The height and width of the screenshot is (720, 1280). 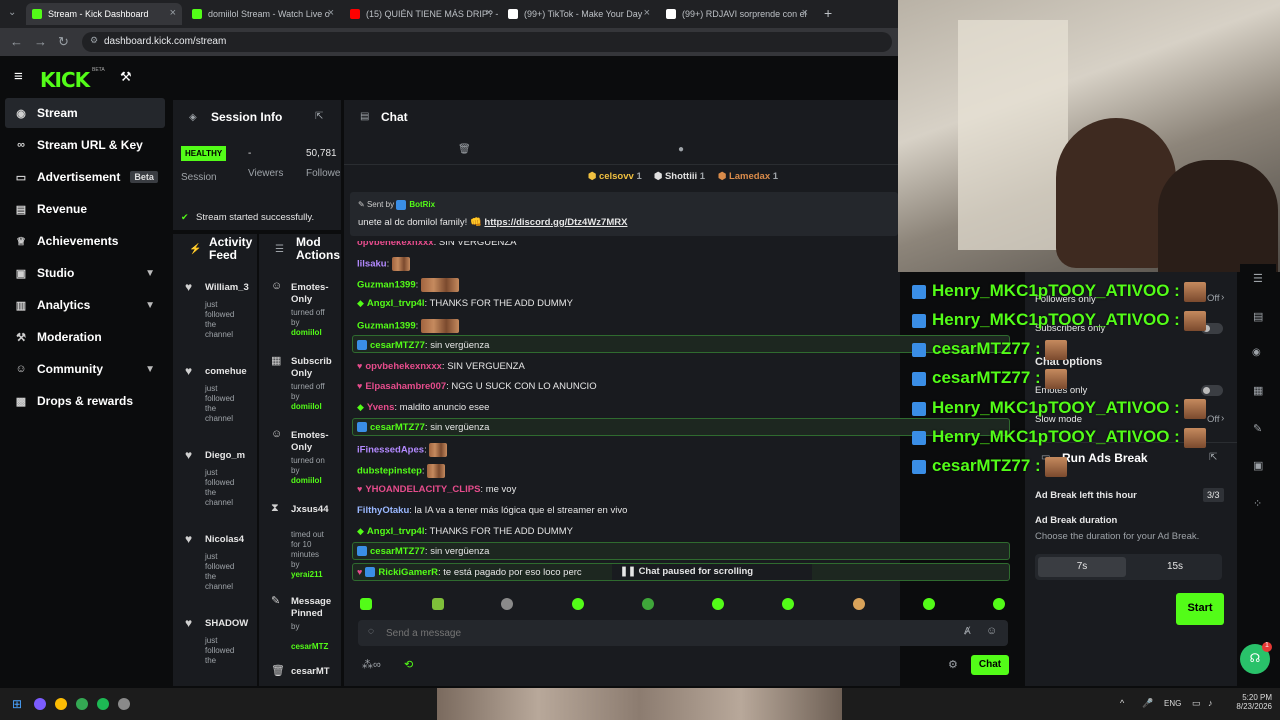 What do you see at coordinates (372, 264) in the screenshot?
I see `chat-username: lilsaku` at bounding box center [372, 264].